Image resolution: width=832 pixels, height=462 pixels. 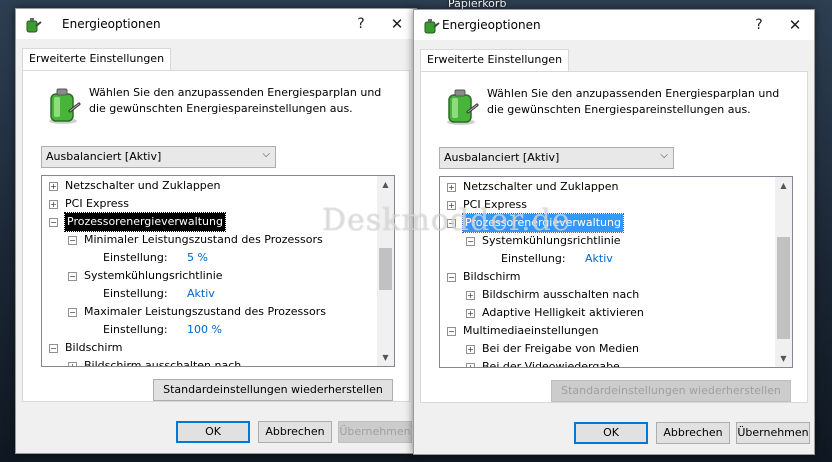 What do you see at coordinates (197, 258) in the screenshot?
I see `setting-value-link: 5 %` at bounding box center [197, 258].